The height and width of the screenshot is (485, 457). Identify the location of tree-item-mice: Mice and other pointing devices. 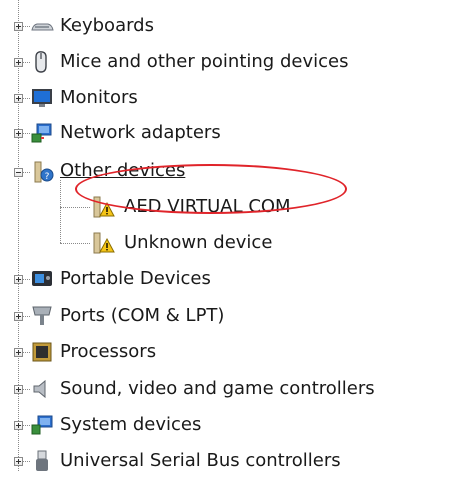
(228, 68).